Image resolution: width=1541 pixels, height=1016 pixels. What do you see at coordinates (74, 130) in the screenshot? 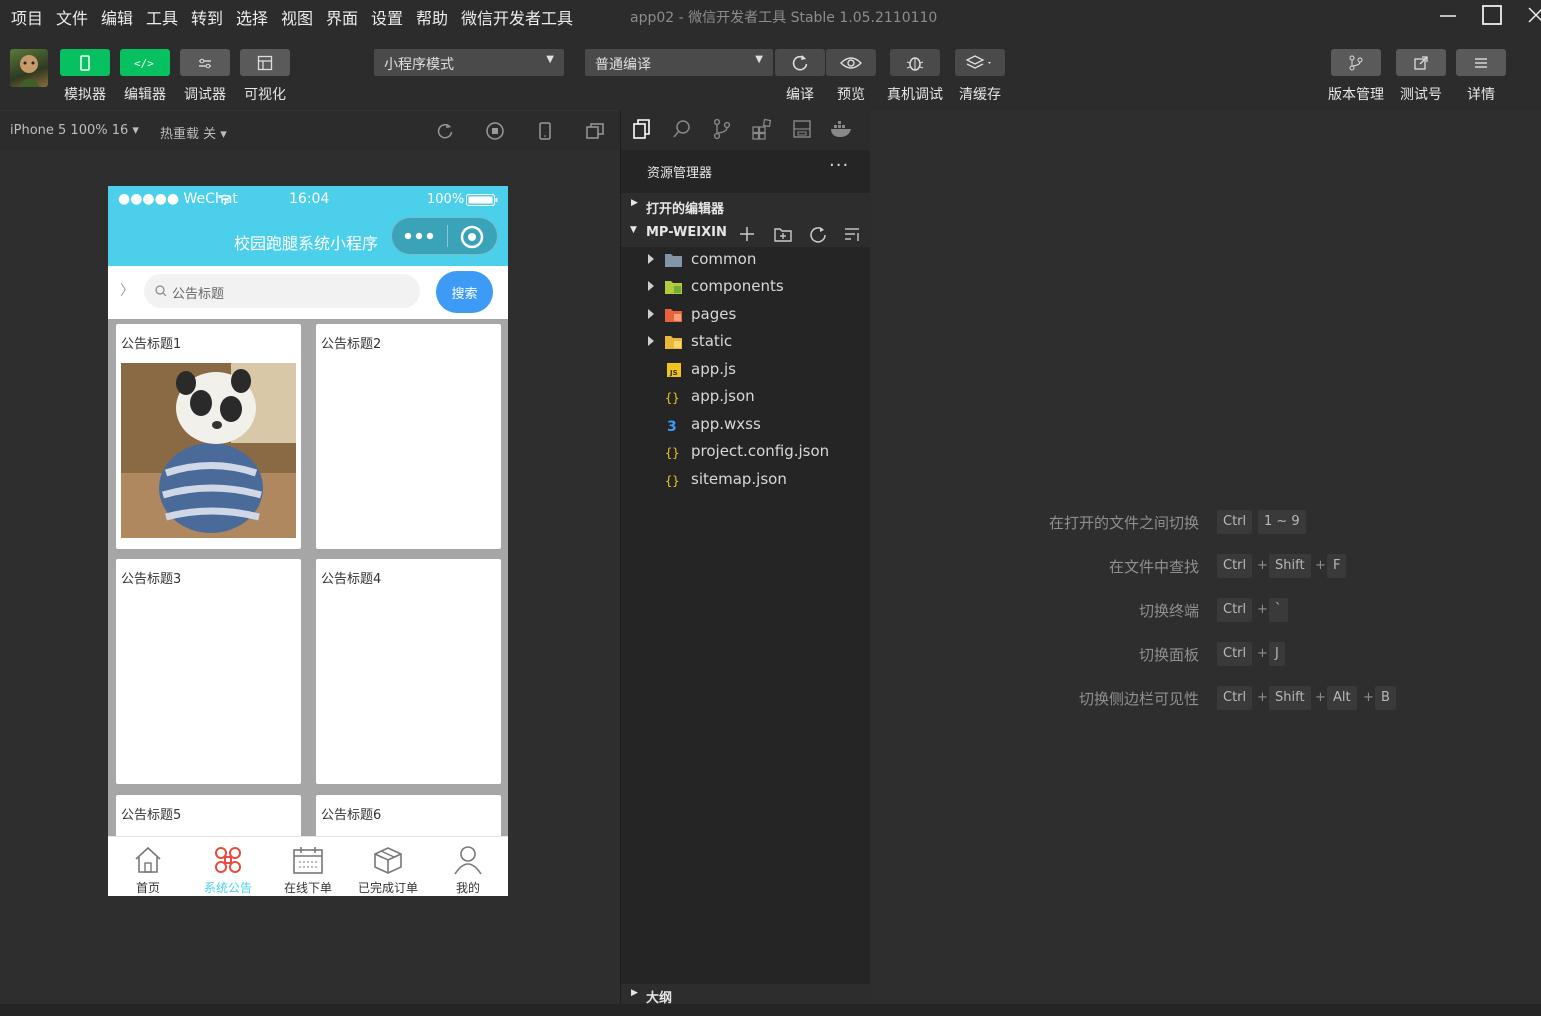
I see `device-selector: iPhone 5 100% 16 ▾` at bounding box center [74, 130].